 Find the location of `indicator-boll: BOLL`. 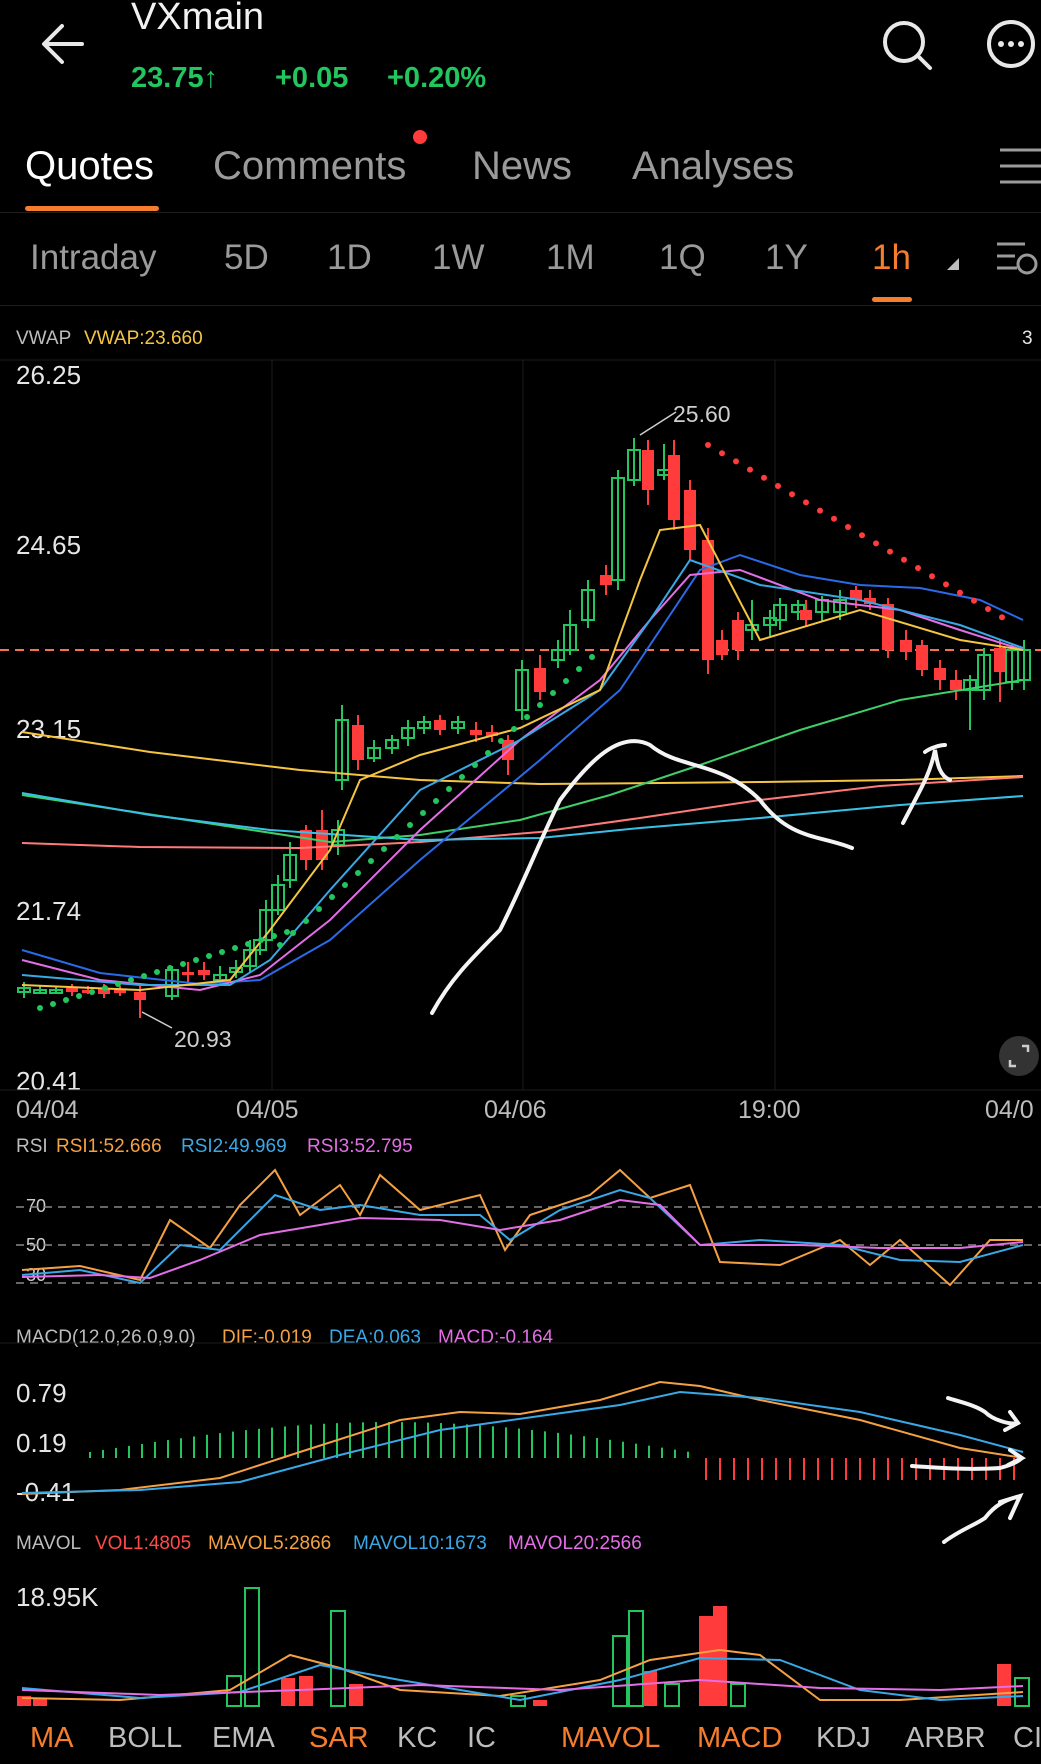

indicator-boll: BOLL is located at coordinates (145, 1738).